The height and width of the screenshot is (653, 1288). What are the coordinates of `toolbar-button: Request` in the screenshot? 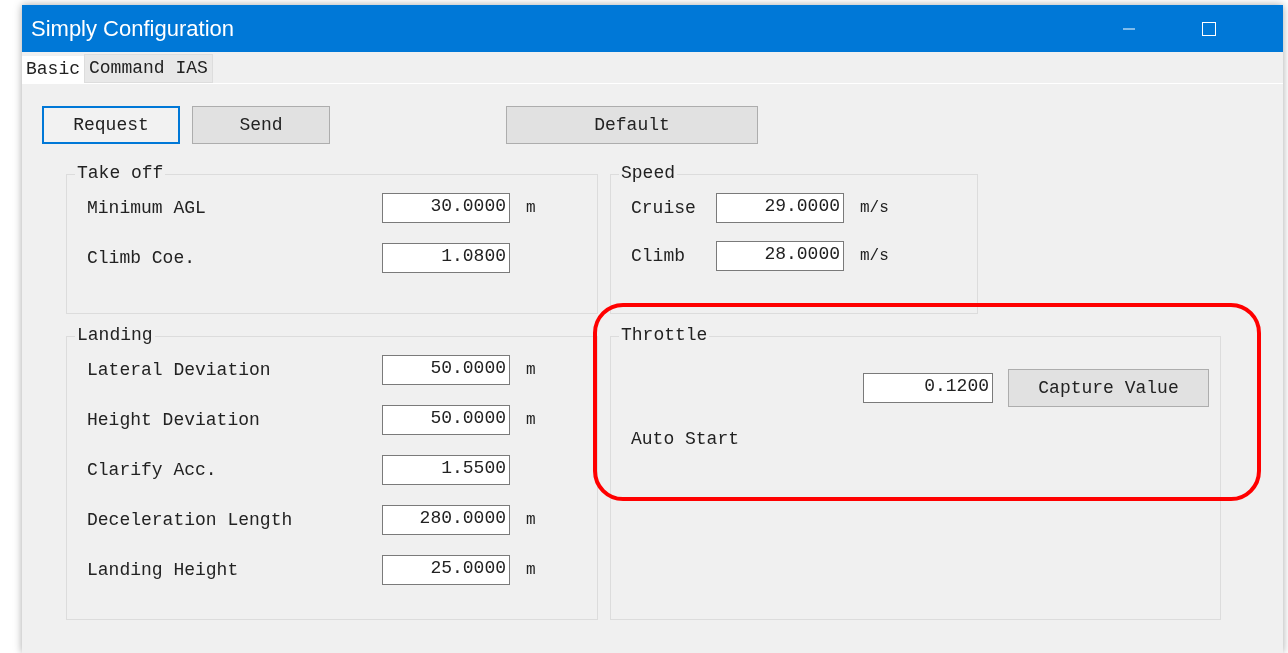 It's located at (111, 125).